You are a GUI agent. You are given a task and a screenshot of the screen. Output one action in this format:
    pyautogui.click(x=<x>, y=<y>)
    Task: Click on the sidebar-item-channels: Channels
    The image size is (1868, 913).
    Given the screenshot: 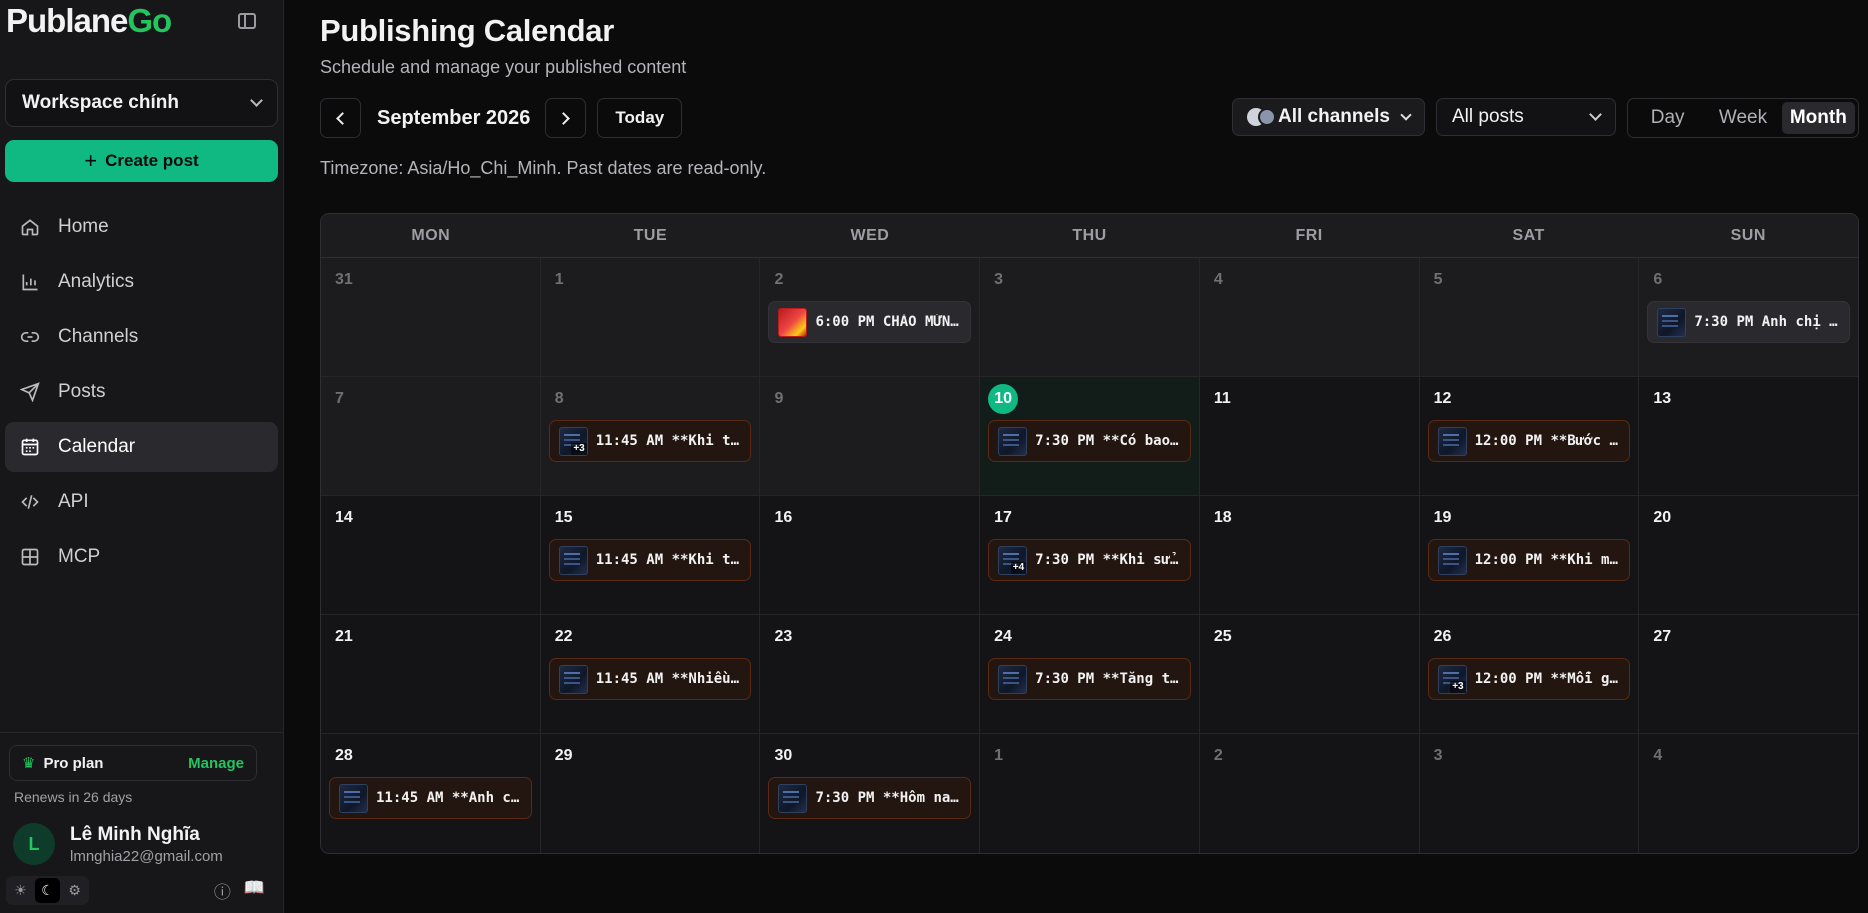 What is the action you would take?
    pyautogui.click(x=141, y=337)
    